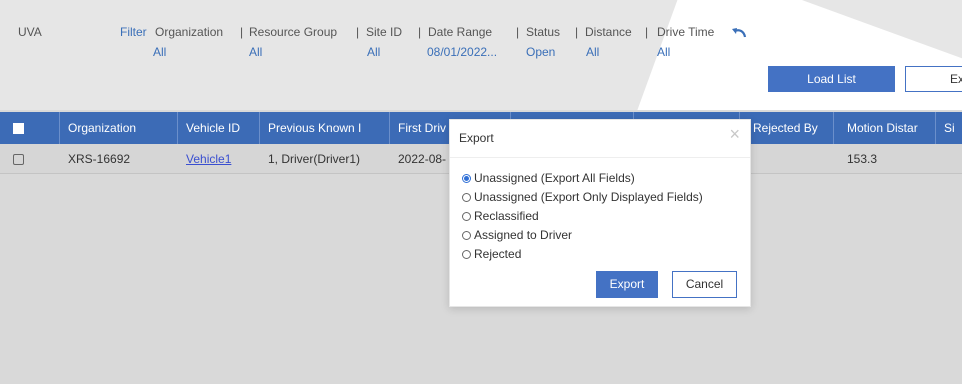 The height and width of the screenshot is (384, 962). Describe the element at coordinates (189, 32) in the screenshot. I see `filter-organization-label: Organization` at that location.